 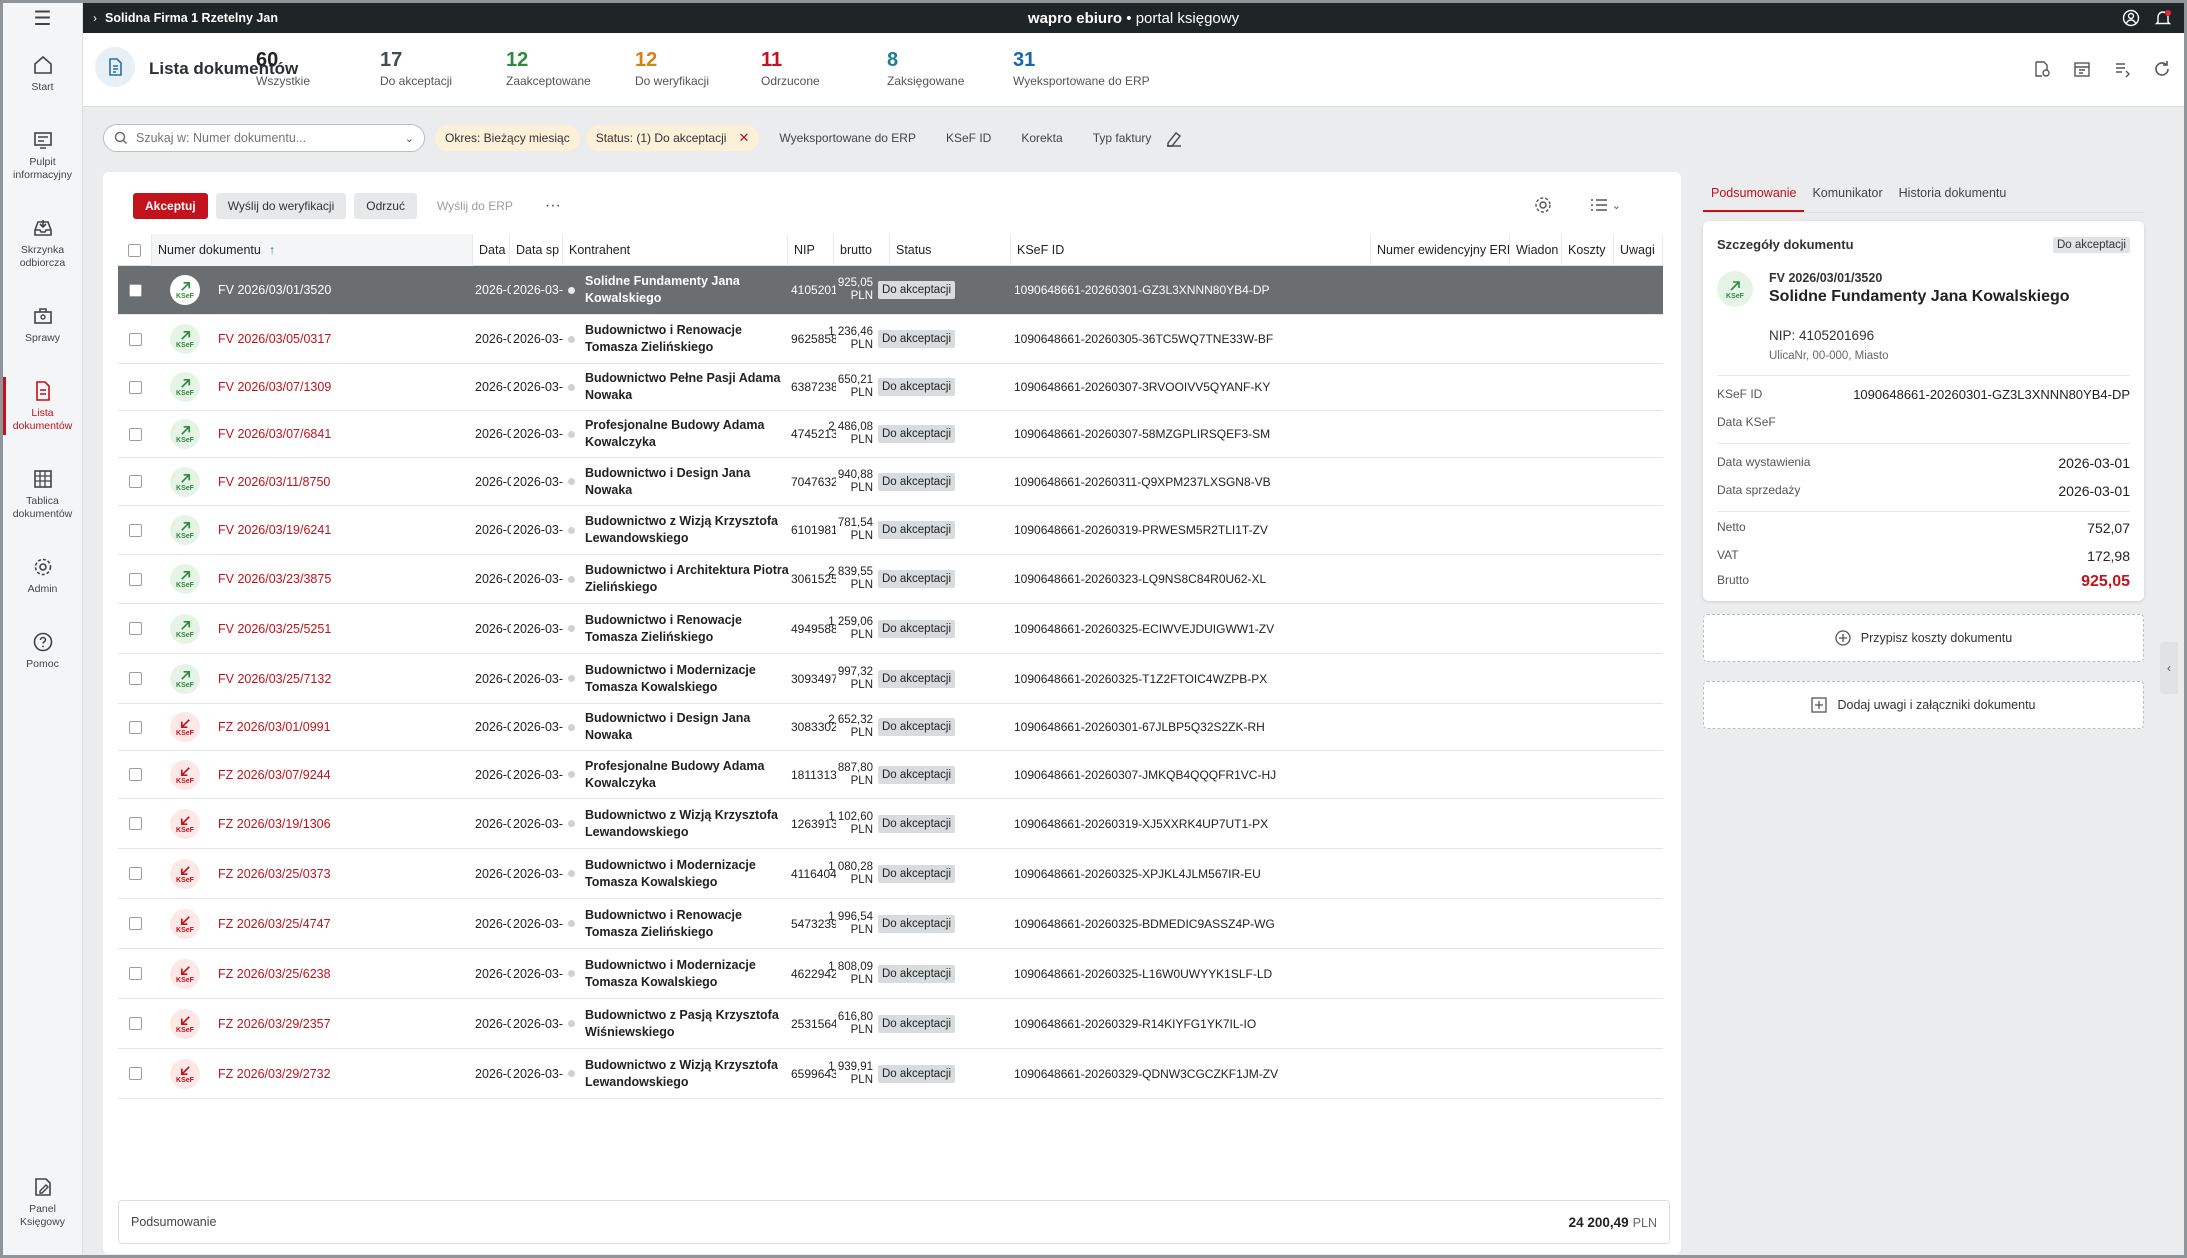 What do you see at coordinates (507, 138) in the screenshot?
I see `filter-chip-period: Okres: Bieżący miesiąc` at bounding box center [507, 138].